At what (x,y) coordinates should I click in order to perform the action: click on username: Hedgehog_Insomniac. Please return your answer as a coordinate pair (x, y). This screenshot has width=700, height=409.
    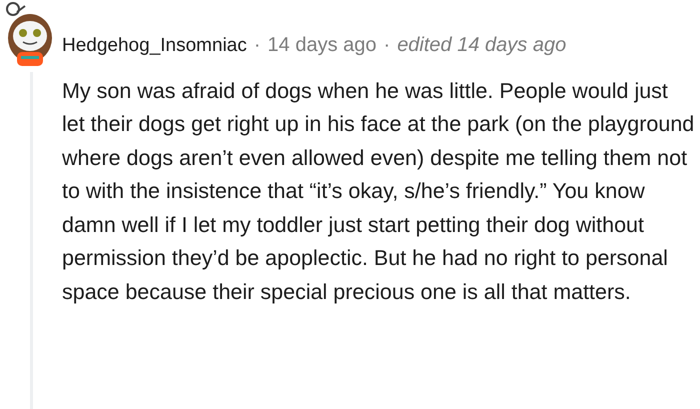
    Looking at the image, I should click on (154, 46).